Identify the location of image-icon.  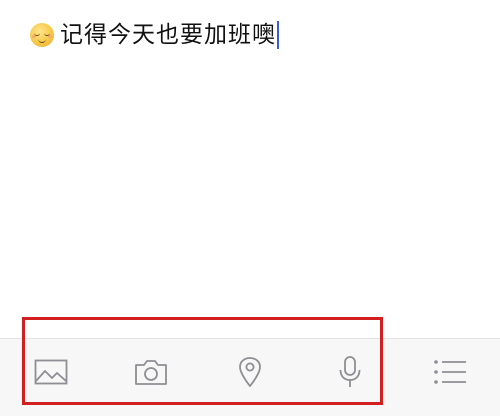
(51, 372).